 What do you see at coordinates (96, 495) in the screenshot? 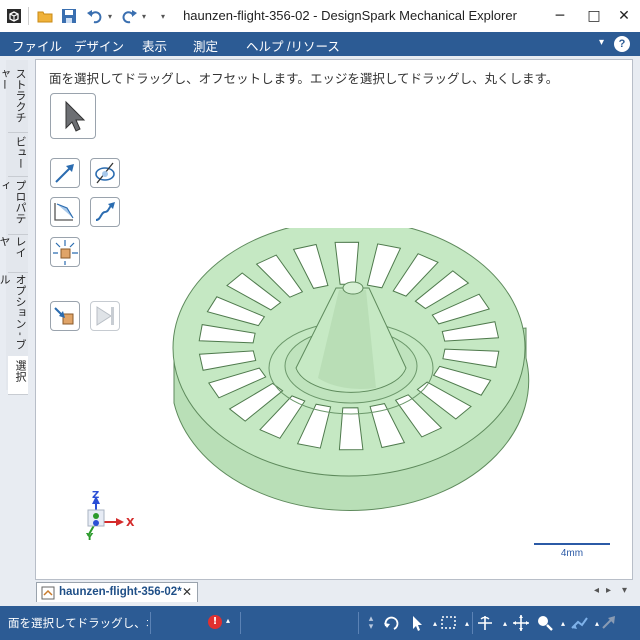
I see `axis-z-label: Z` at bounding box center [96, 495].